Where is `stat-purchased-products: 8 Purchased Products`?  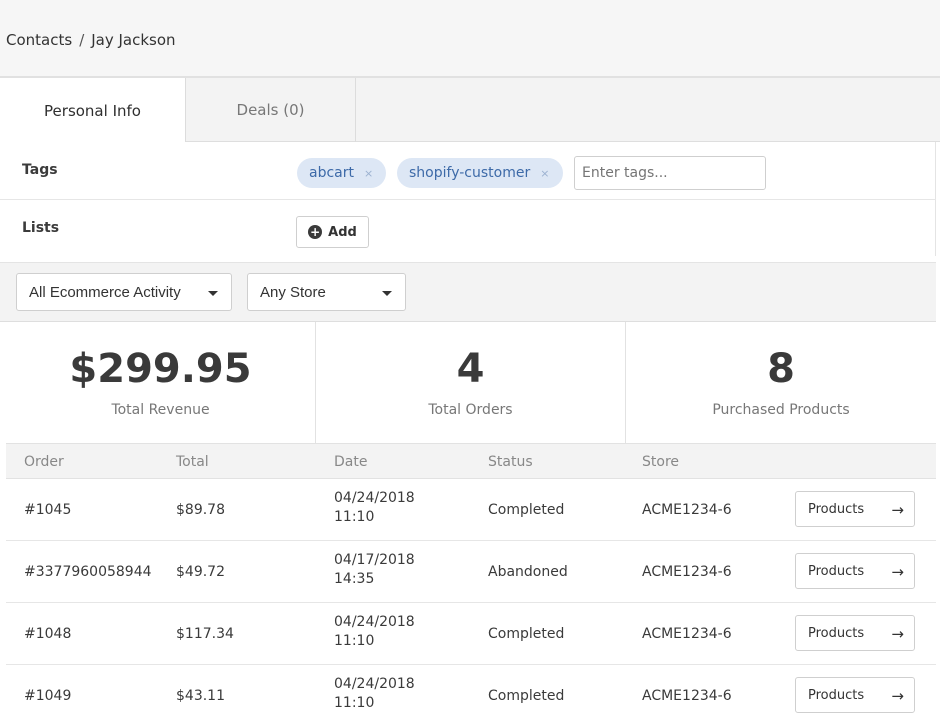 stat-purchased-products: 8 Purchased Products is located at coordinates (781, 383).